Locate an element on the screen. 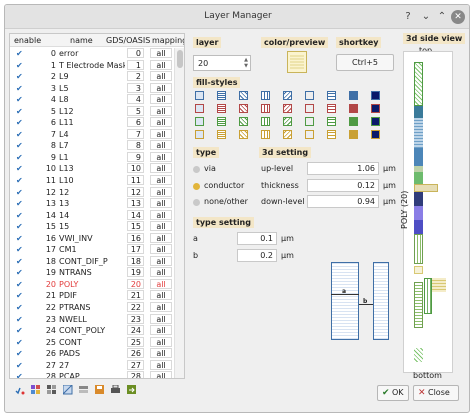 This screenshot has height=417, width=474. layer-name: L7 is located at coordinates (92, 145).